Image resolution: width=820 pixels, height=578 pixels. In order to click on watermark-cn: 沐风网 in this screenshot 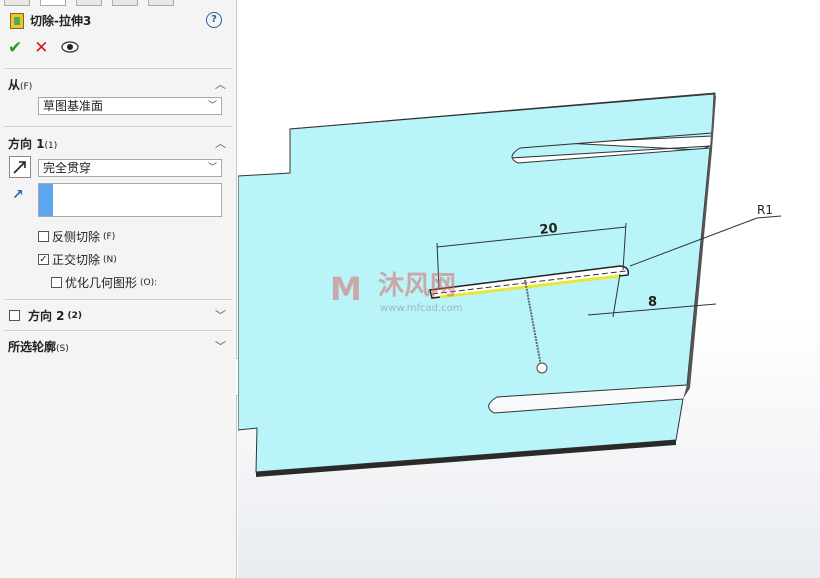, I will do `click(417, 286)`.